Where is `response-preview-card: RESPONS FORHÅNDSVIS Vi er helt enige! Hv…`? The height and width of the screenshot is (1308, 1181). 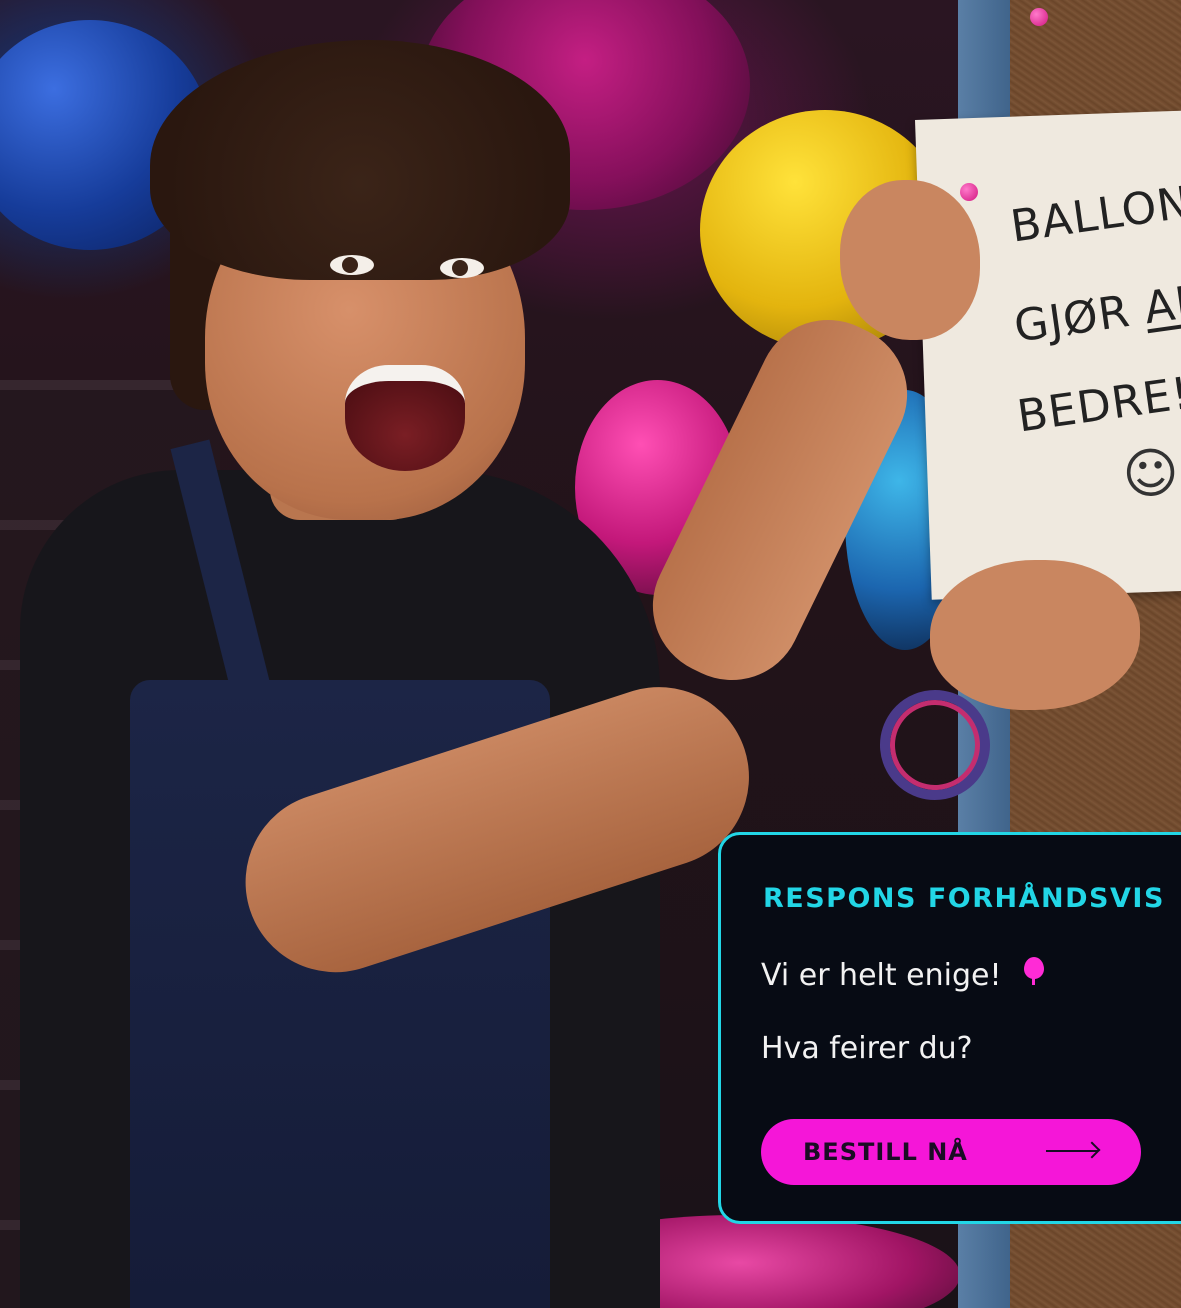
response-preview-card: RESPONS FORHÅNDSVIS Vi er helt enige! Hv… is located at coordinates (949, 1028).